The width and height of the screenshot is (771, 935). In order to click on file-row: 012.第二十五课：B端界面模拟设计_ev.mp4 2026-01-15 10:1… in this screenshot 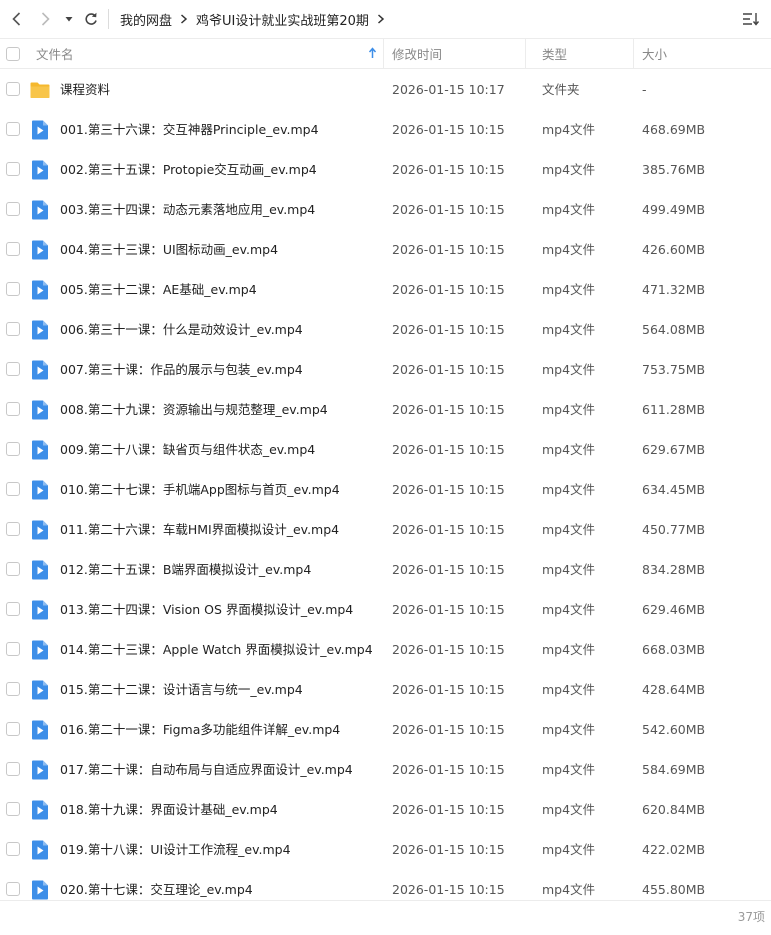, I will do `click(385, 570)`.